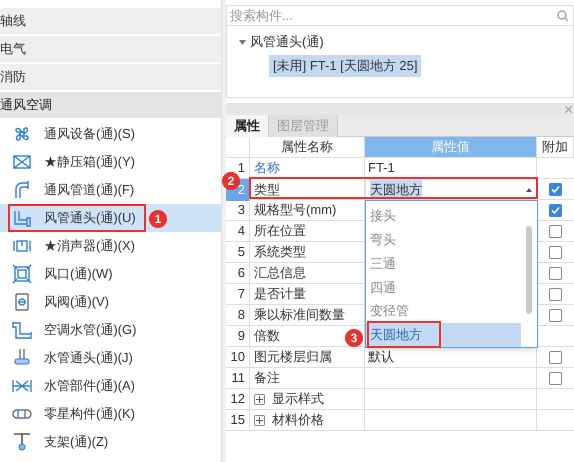 This screenshot has width=574, height=462. I want to click on item-label: 通风设备(通)(S), so click(89, 134).